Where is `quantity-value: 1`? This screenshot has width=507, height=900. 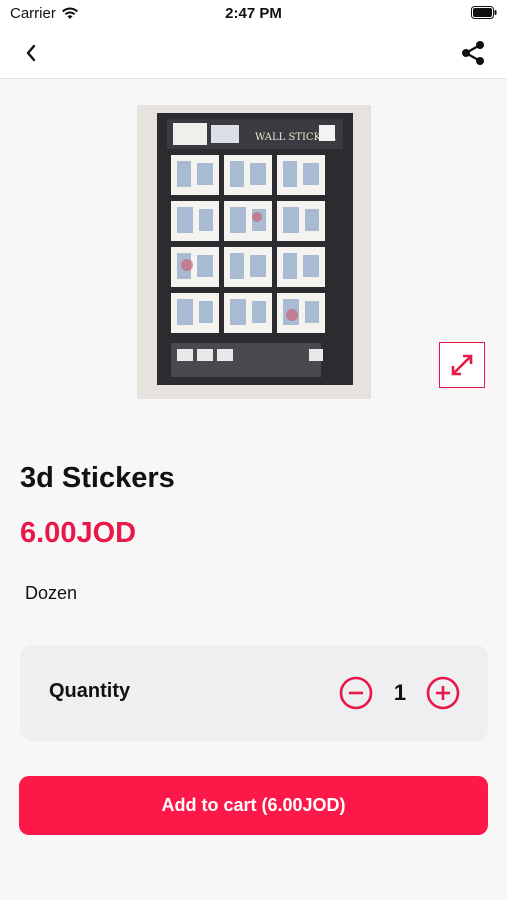 quantity-value: 1 is located at coordinates (400, 692).